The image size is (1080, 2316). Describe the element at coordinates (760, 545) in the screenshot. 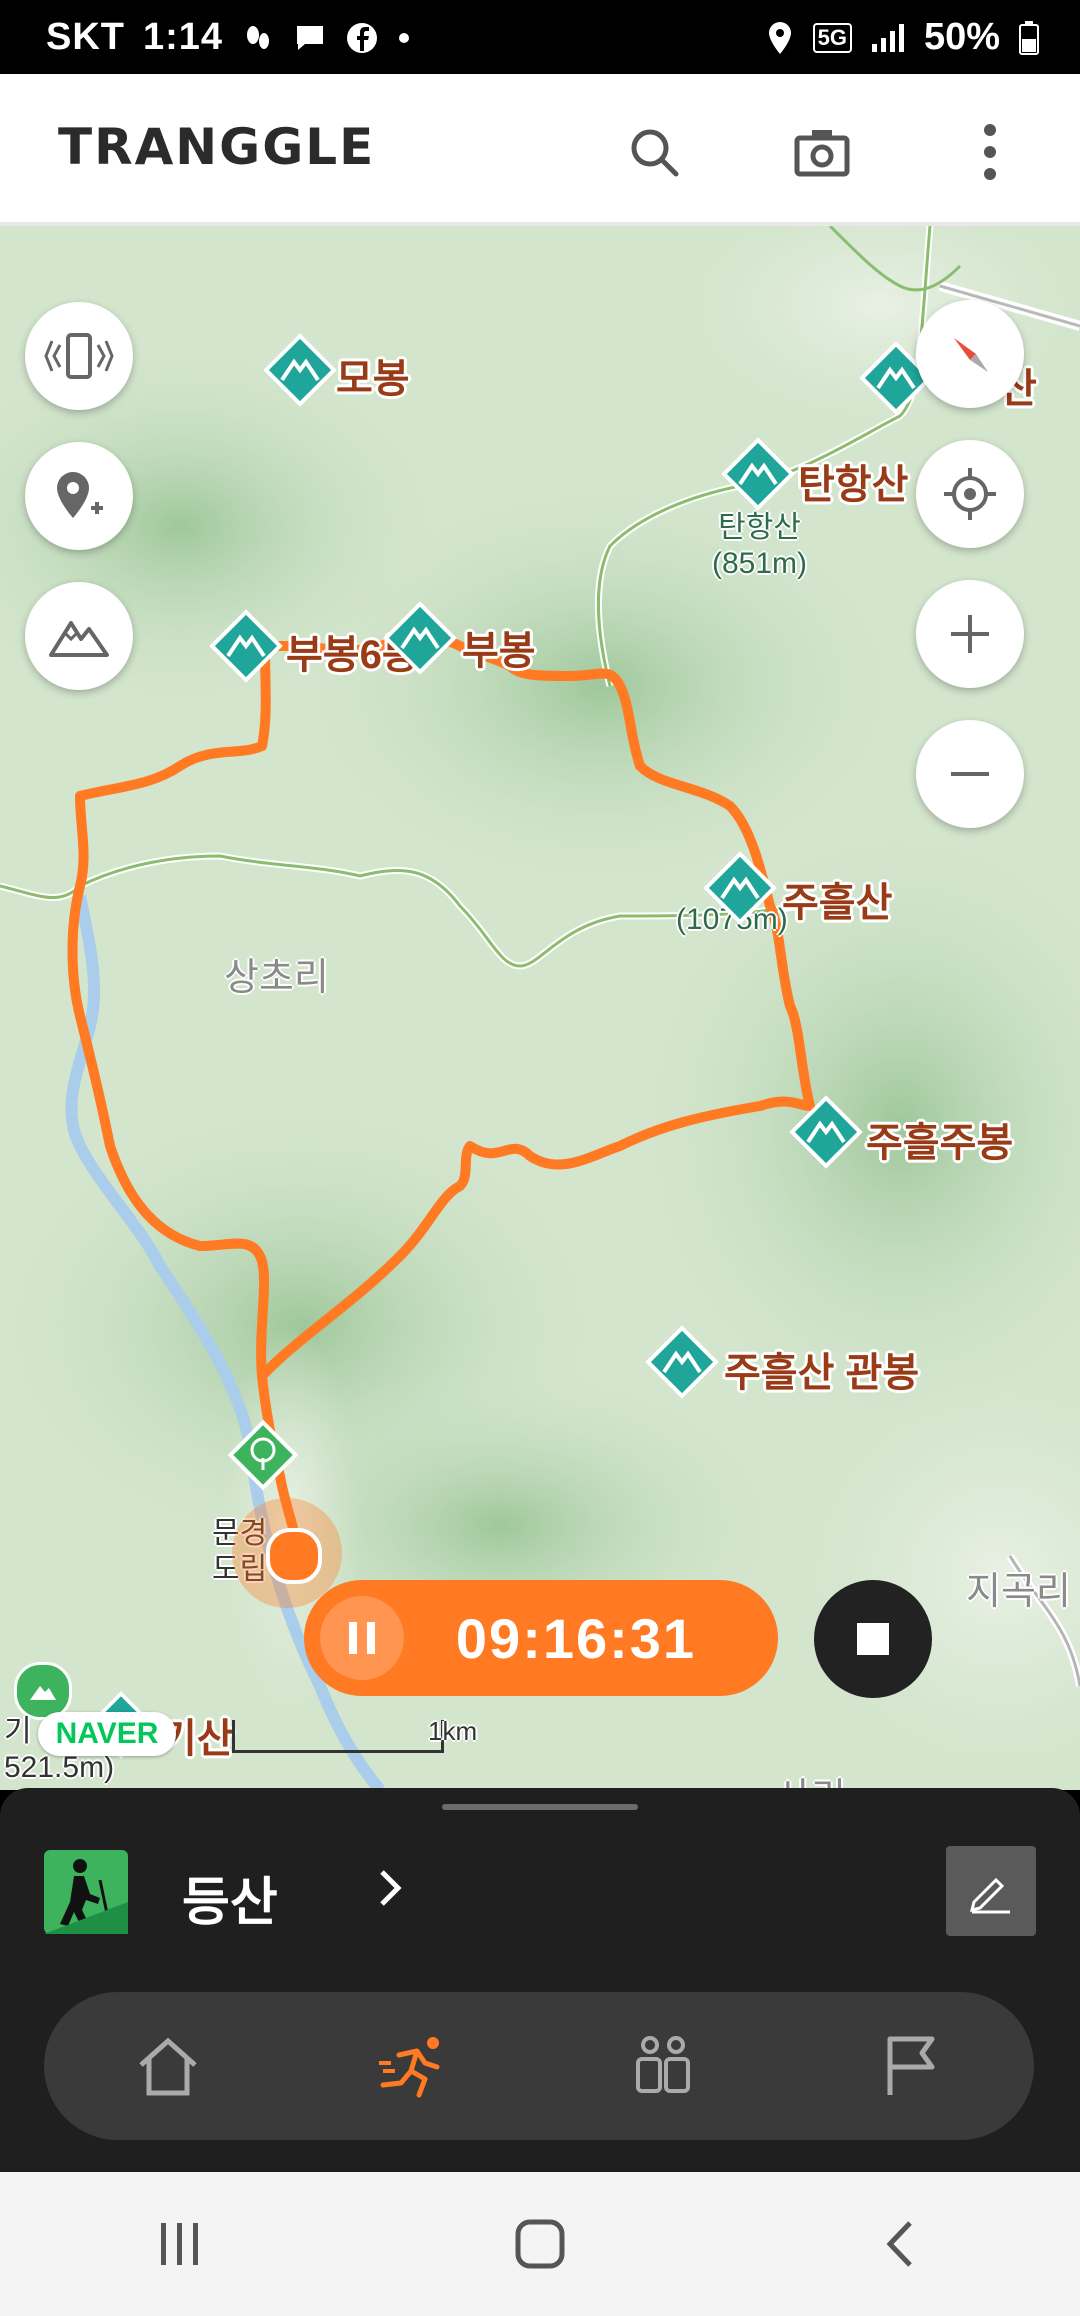

I see `peak-elevation: 탄항산 (851m)` at that location.